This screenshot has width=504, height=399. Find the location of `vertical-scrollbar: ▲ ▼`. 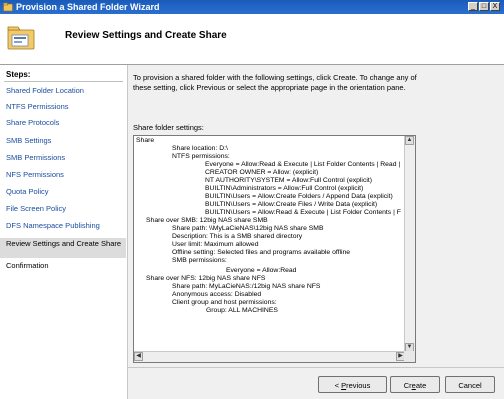

vertical-scrollbar: ▲ ▼ is located at coordinates (409, 244).